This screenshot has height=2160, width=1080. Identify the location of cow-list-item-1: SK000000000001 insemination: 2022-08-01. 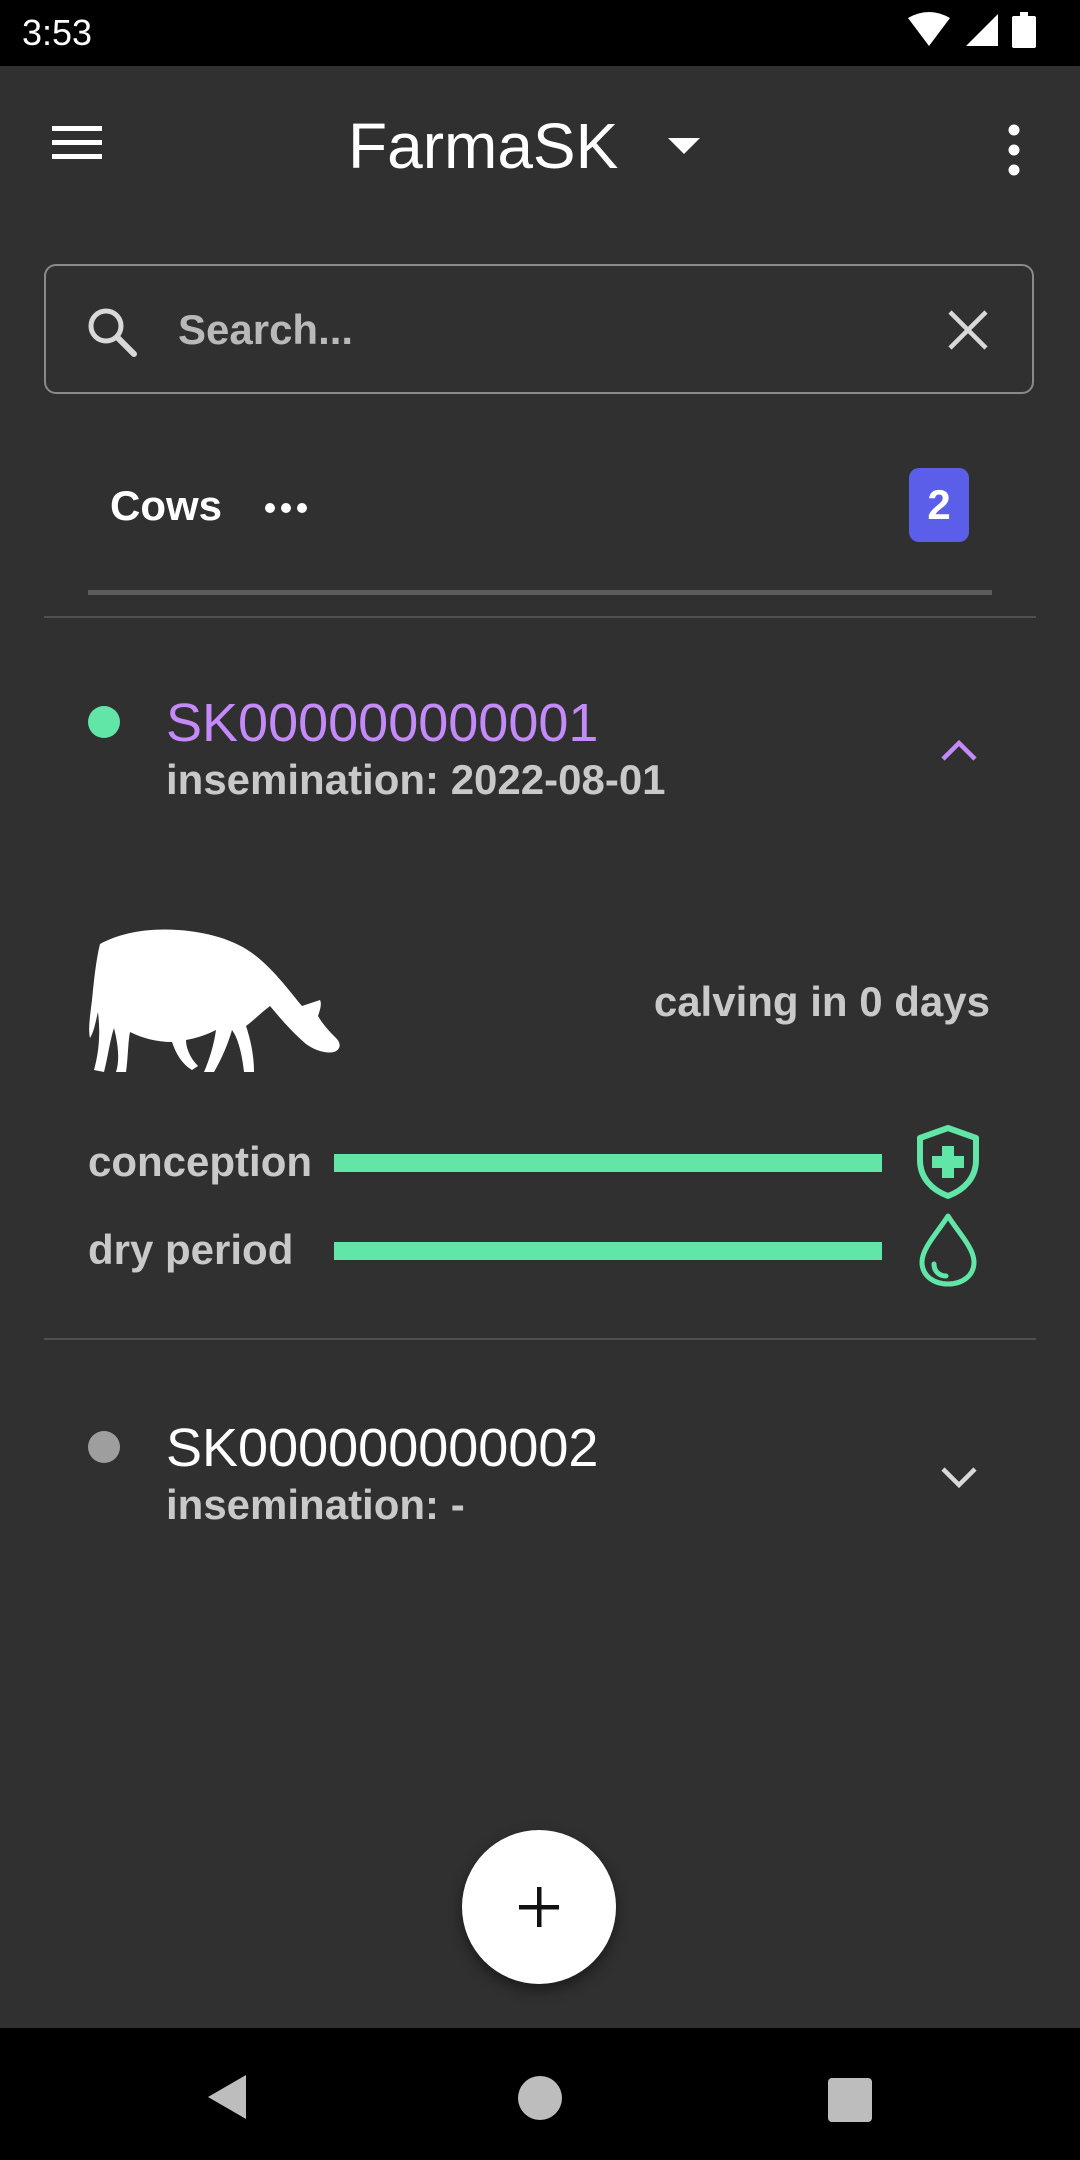
(540, 759).